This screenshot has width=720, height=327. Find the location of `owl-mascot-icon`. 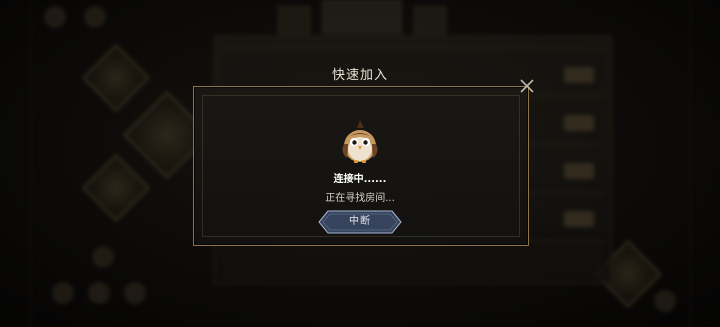

owl-mascot-icon is located at coordinates (360, 142).